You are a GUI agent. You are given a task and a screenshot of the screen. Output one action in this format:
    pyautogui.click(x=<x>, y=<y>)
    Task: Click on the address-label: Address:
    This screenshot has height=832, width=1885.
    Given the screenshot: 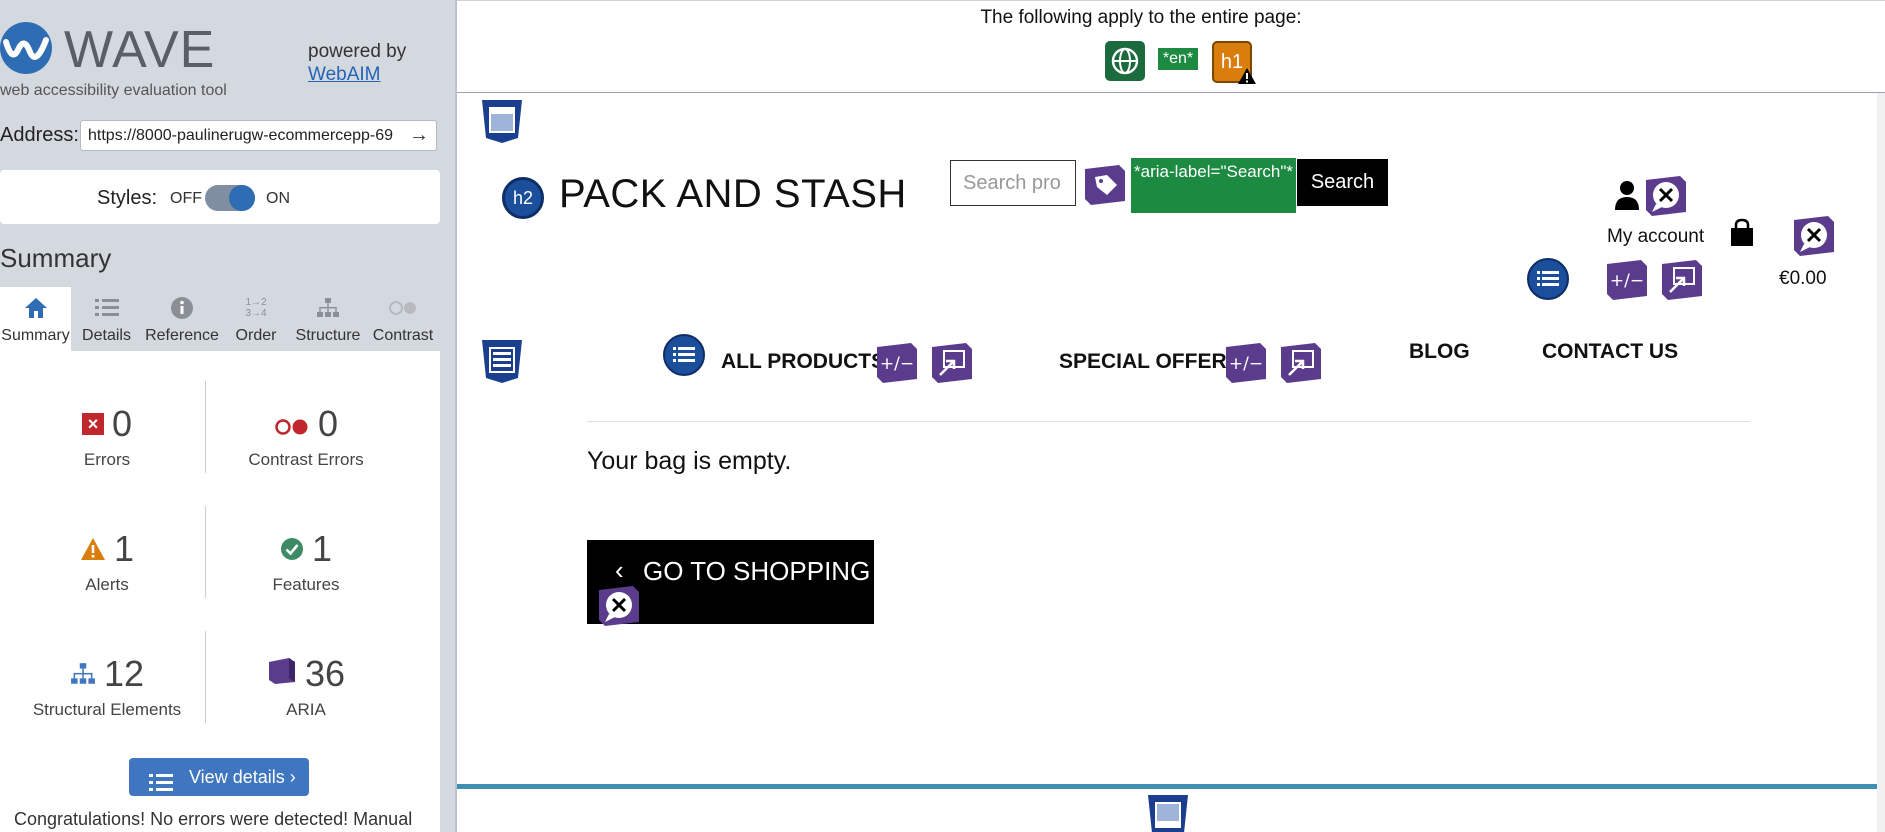 What is the action you would take?
    pyautogui.click(x=39, y=135)
    